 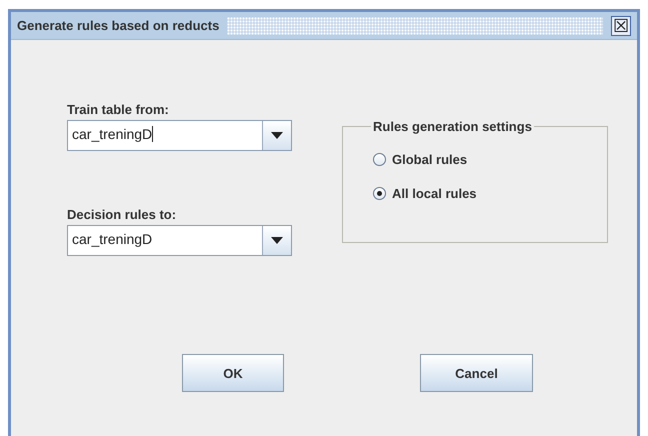 I want to click on field-label: Decision rules to:, so click(x=122, y=214).